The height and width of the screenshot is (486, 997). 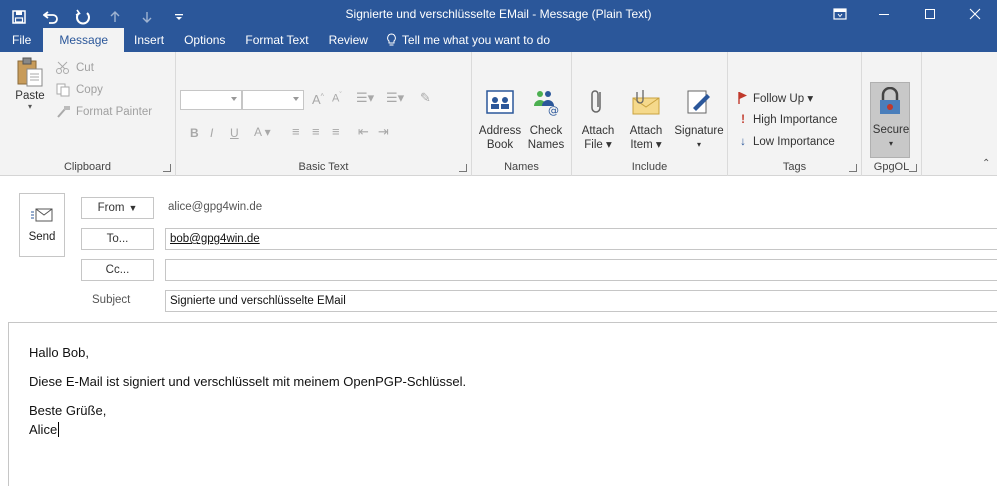 I want to click on increase-indent-icon: ⇥, so click(x=383, y=132).